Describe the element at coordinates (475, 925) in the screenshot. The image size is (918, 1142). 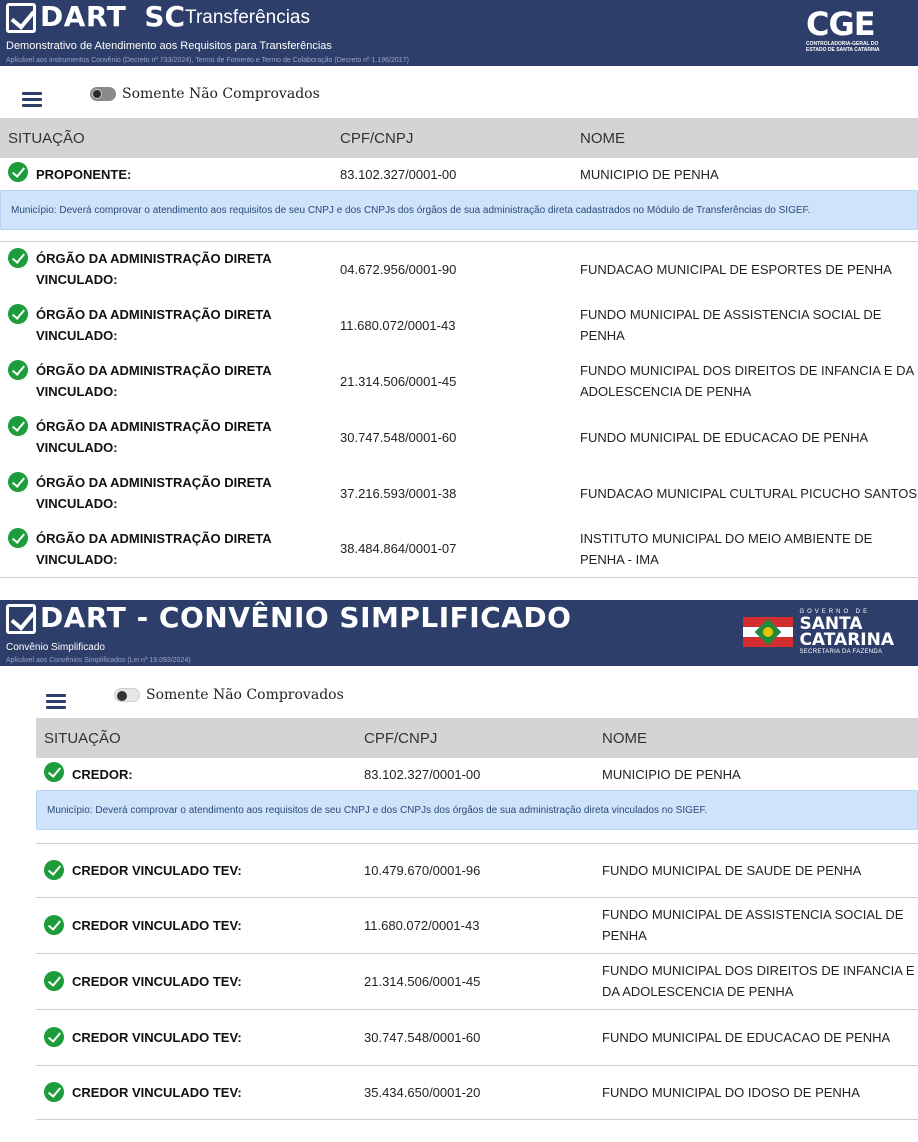
I see `cnpj-cell: 11.680.072/0001-43` at that location.